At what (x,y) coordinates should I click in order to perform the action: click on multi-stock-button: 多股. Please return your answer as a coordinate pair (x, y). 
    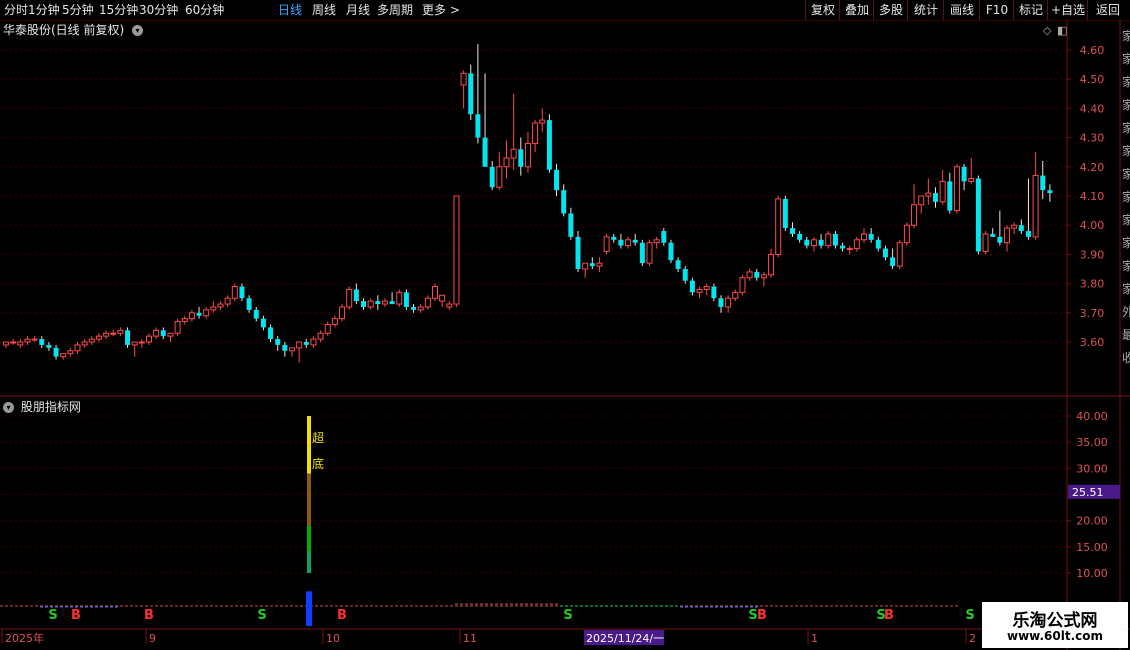
    Looking at the image, I should click on (890, 10).